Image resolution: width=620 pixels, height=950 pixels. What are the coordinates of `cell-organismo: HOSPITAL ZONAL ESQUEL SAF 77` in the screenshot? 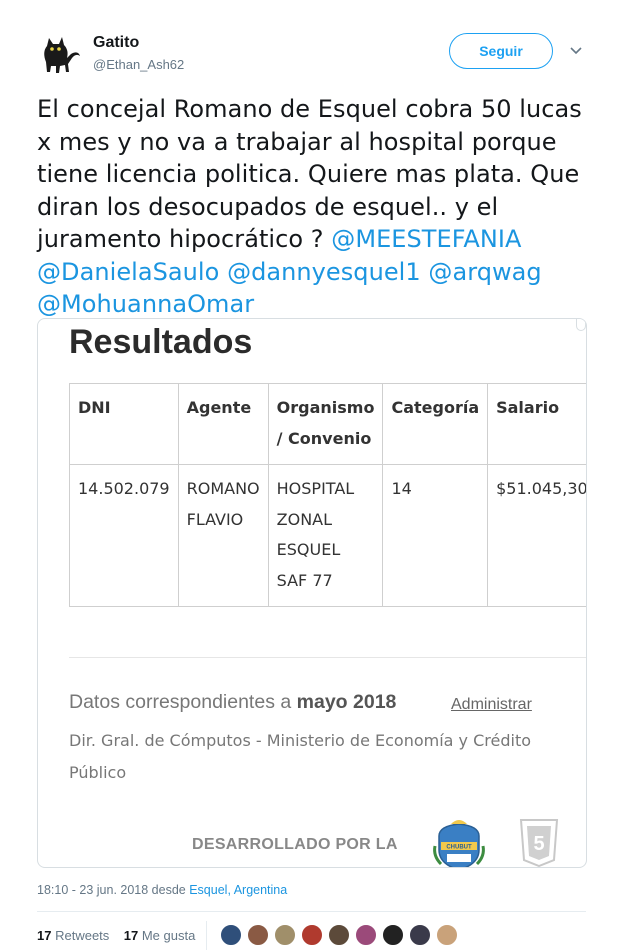 It's located at (325, 535).